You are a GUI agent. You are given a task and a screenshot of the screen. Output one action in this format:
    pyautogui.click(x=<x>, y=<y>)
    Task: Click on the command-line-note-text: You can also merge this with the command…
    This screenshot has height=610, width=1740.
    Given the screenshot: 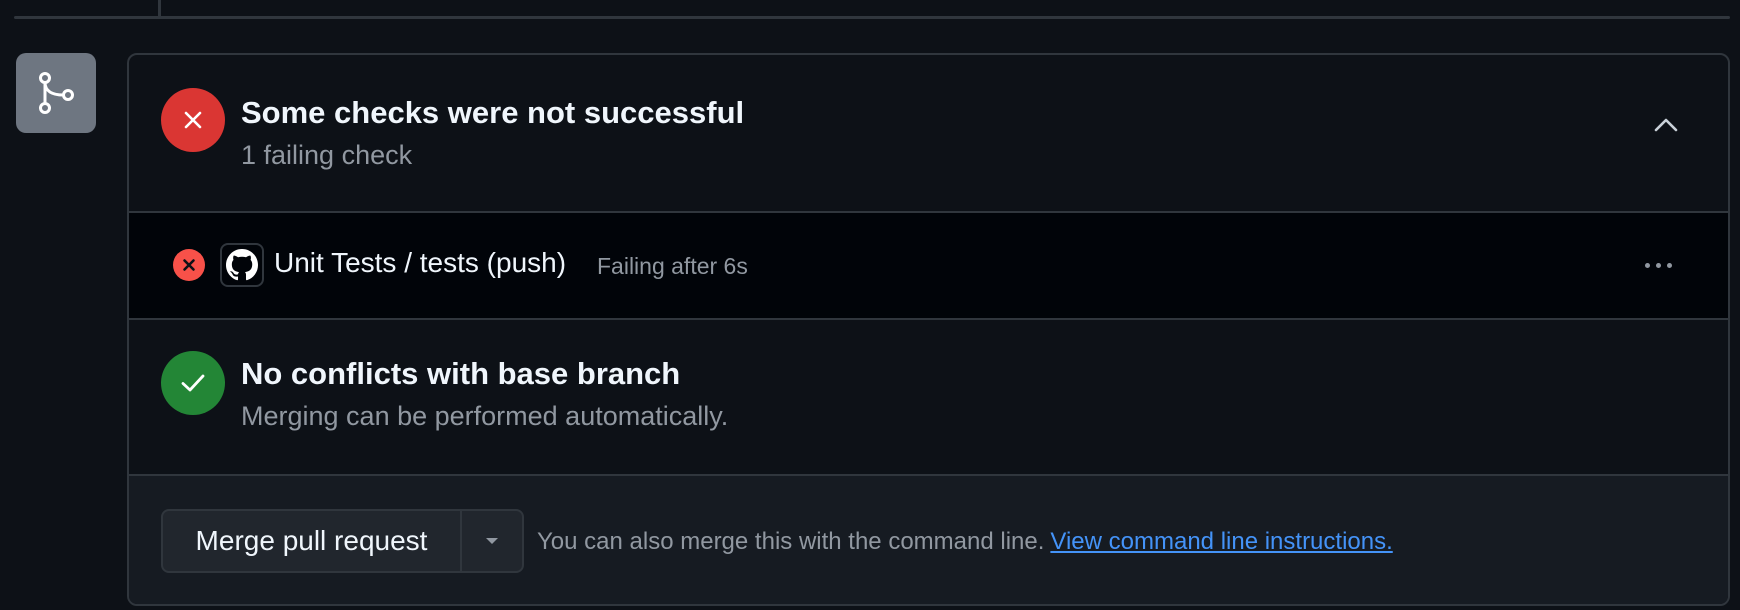 What is the action you would take?
    pyautogui.click(x=791, y=541)
    